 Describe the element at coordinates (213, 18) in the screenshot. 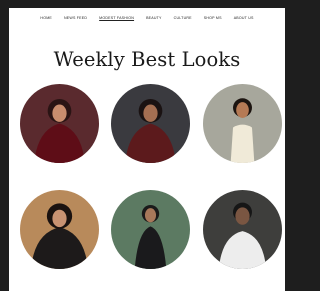

I see `nav-shop-ms: SHOP MS` at that location.